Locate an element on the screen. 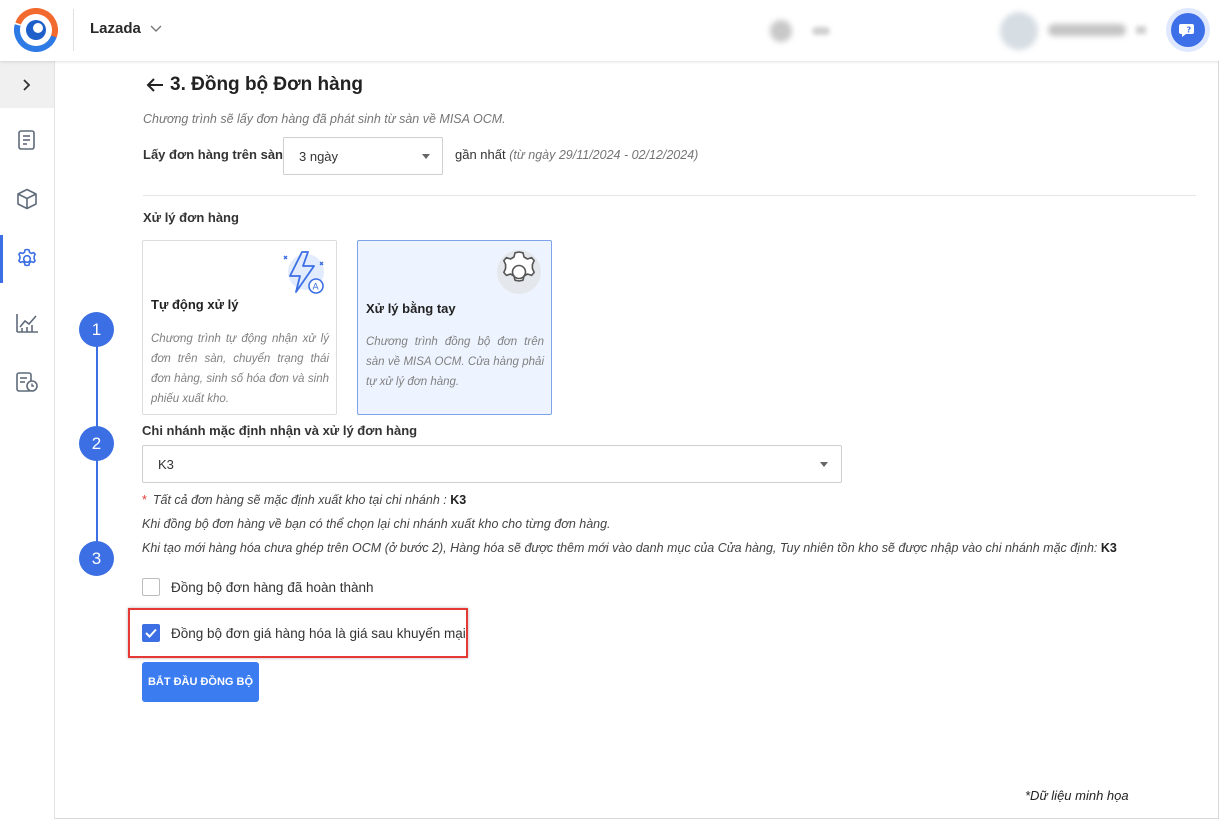 This screenshot has width=1219, height=819. start-sync-button: BẮT ĐẦU ĐỒNG BỘ is located at coordinates (200, 682).